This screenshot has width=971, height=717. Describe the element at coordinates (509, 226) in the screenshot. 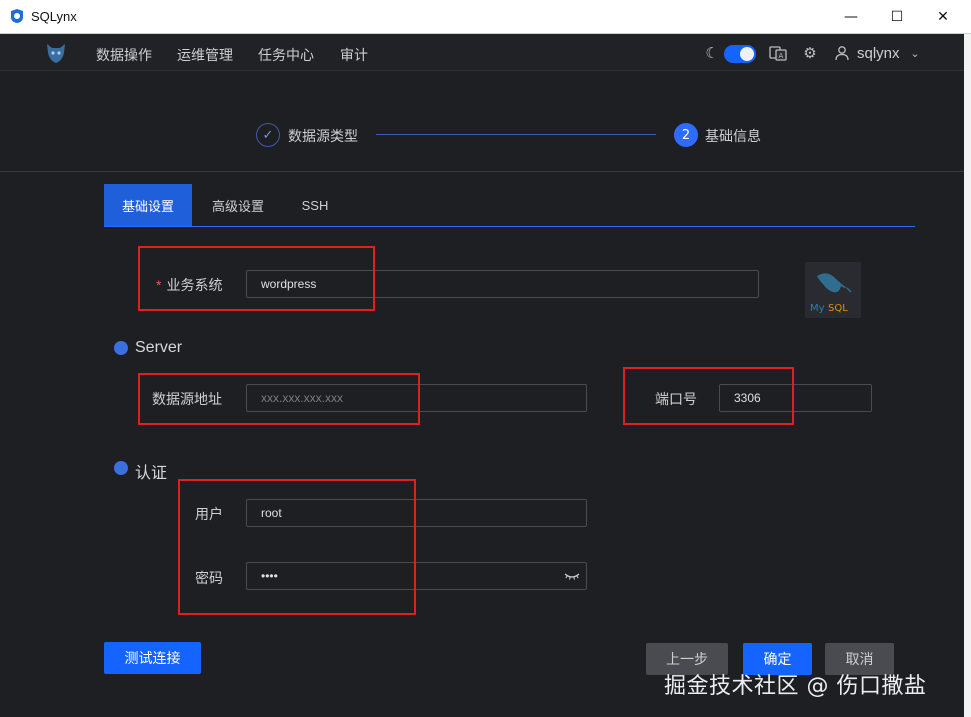

I see `tabs-underline` at that location.